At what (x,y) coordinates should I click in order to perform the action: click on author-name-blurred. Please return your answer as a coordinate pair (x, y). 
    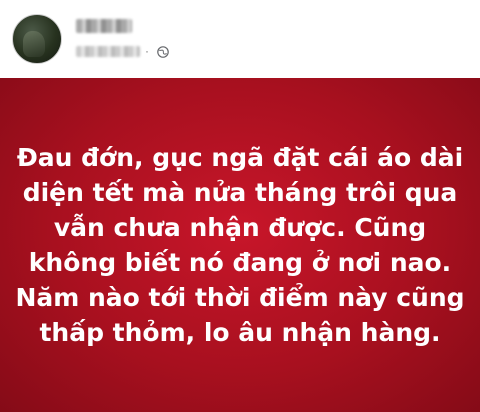
    Looking at the image, I should click on (104, 26).